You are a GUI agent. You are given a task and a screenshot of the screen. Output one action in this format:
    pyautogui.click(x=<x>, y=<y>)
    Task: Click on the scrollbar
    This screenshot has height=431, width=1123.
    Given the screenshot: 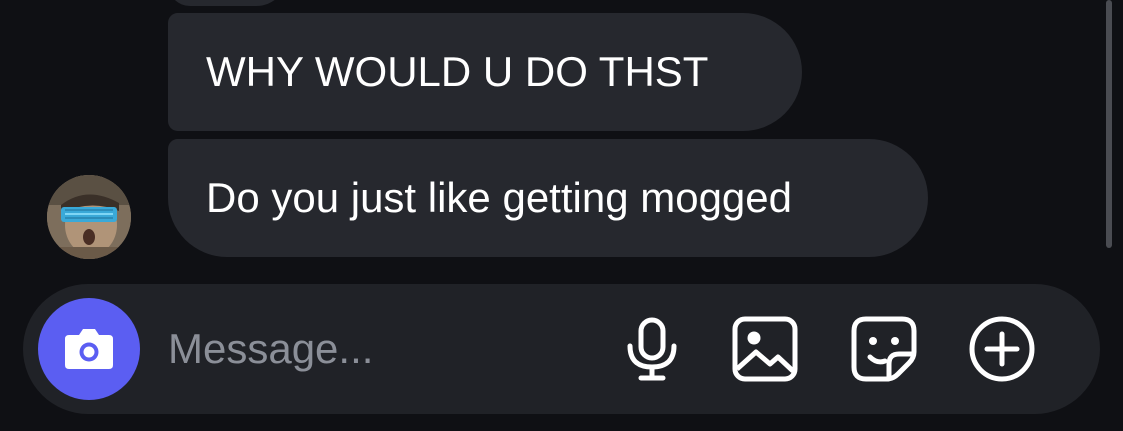 What is the action you would take?
    pyautogui.click(x=1109, y=124)
    